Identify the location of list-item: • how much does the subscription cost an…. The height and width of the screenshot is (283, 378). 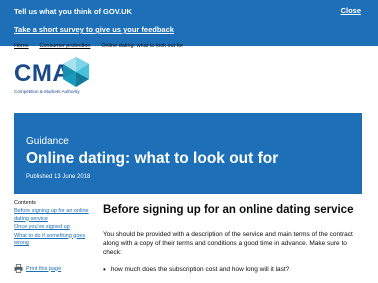
(234, 269).